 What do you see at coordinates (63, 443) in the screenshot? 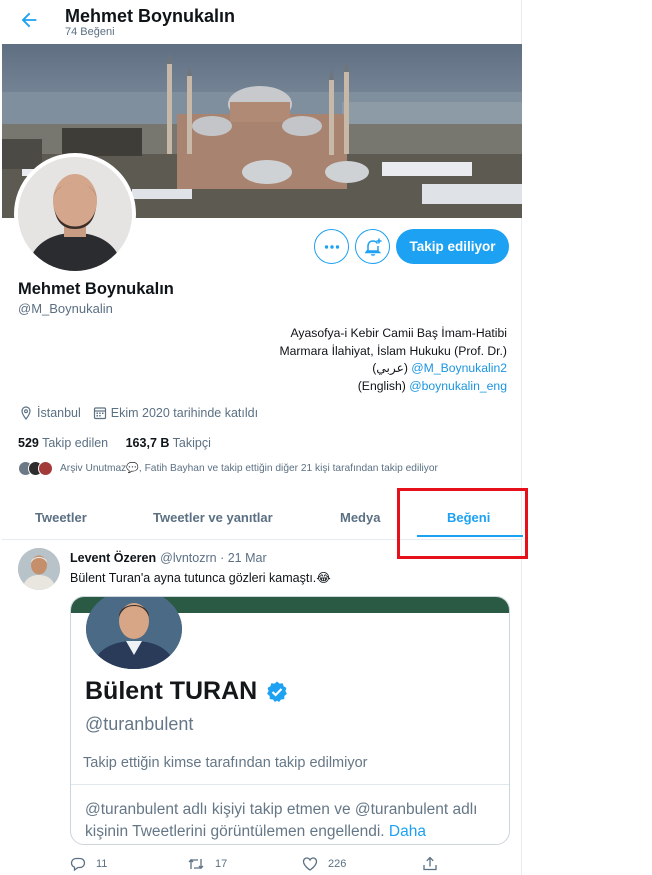
I see `following-link: 529 Takip edilen` at bounding box center [63, 443].